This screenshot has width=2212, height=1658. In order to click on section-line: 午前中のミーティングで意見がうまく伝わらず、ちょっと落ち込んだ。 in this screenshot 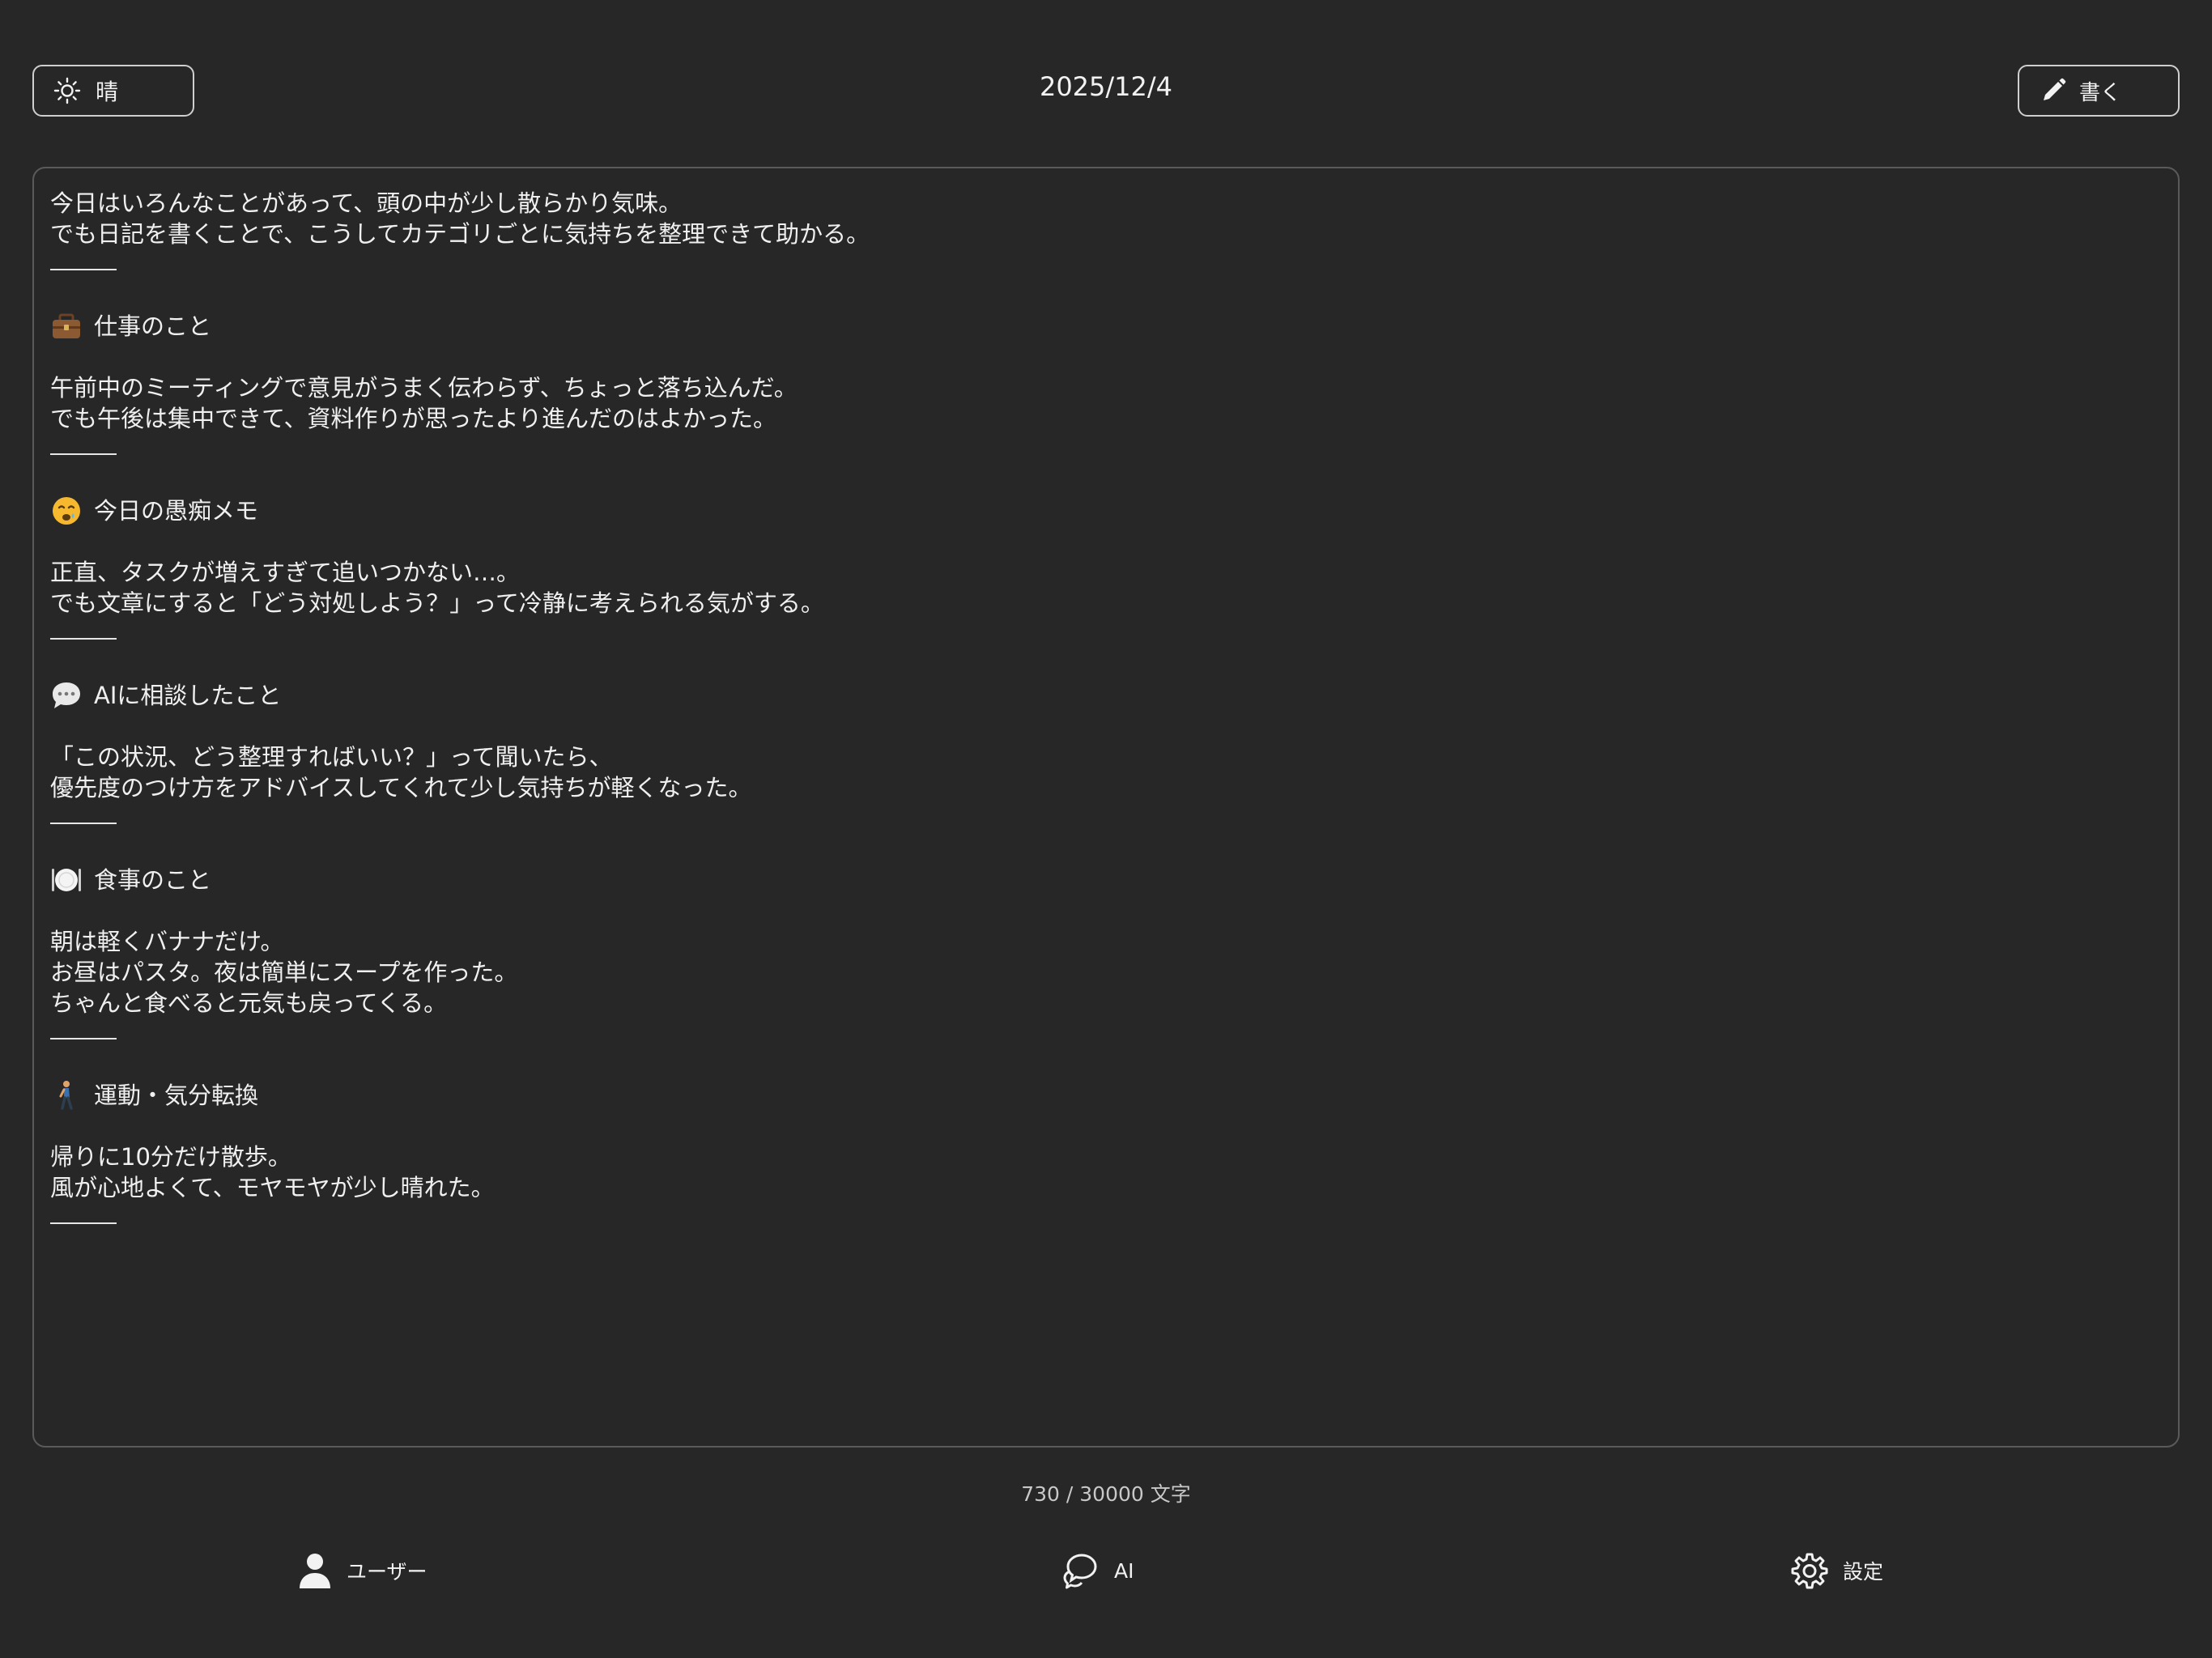, I will do `click(424, 388)`.